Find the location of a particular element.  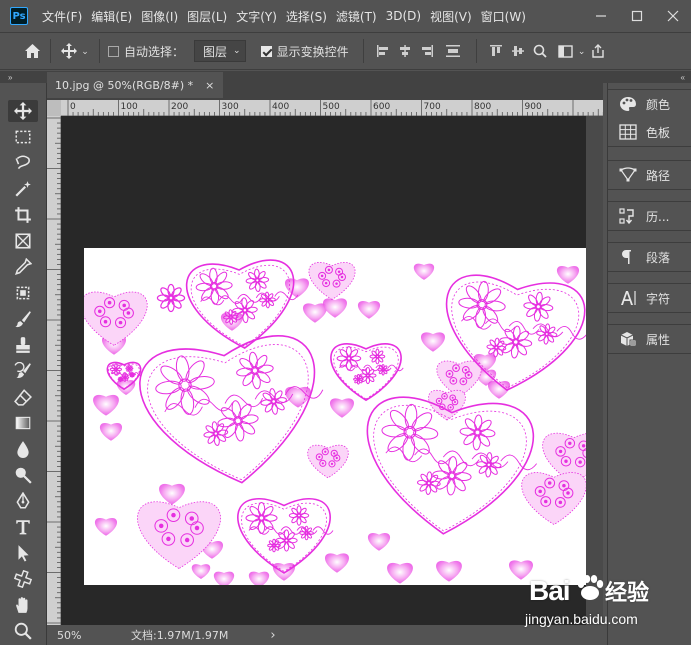

paths-icon is located at coordinates (628, 175).